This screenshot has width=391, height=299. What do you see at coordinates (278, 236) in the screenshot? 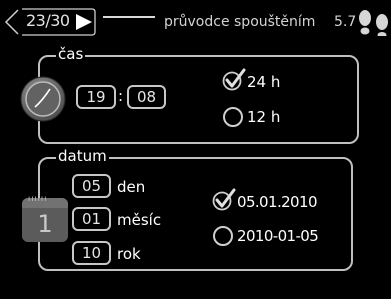
I see `date-format-2-label: 2010-01-05` at bounding box center [278, 236].